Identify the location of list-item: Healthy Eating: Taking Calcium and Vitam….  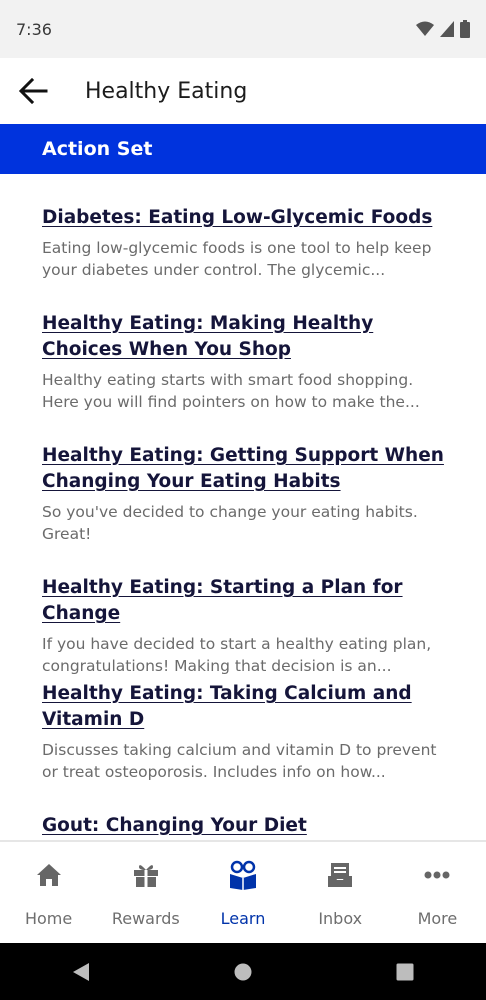
(247, 732).